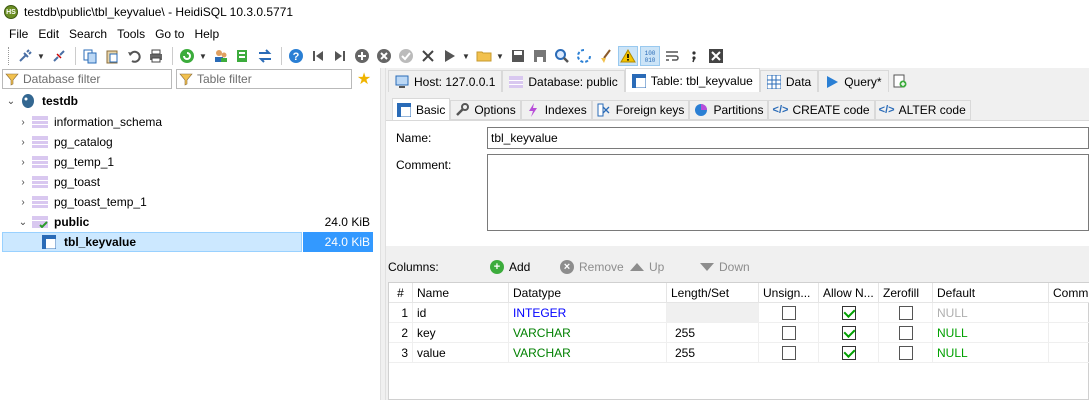 Image resolution: width=1089 pixels, height=400 pixels. What do you see at coordinates (11, 101) in the screenshot?
I see `chevron-down-icon: ⌄` at bounding box center [11, 101].